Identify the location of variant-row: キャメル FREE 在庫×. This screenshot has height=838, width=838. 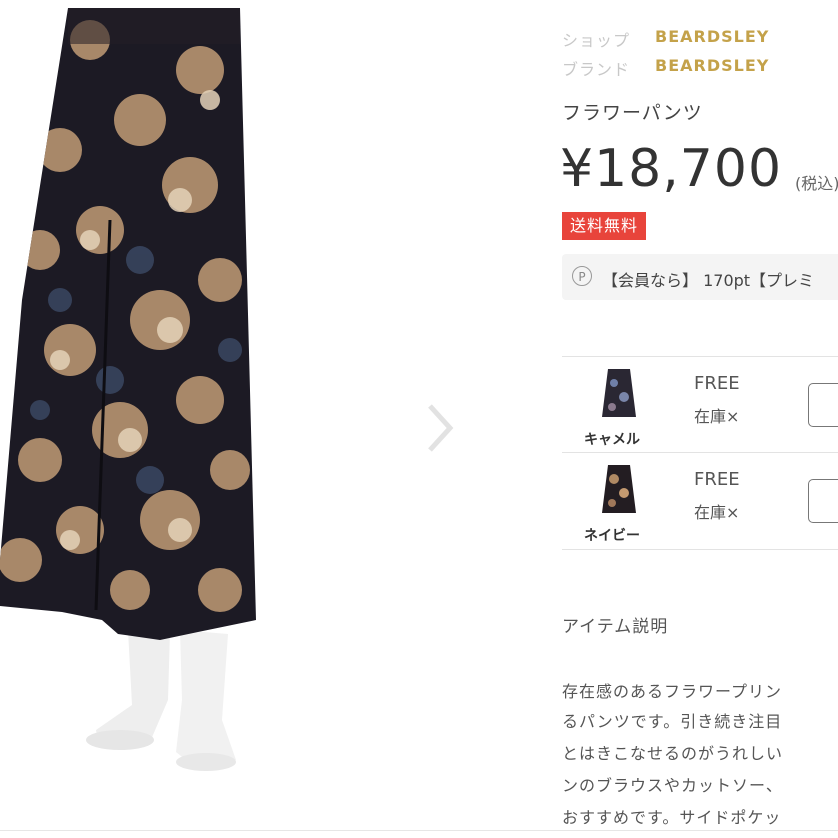
(700, 404).